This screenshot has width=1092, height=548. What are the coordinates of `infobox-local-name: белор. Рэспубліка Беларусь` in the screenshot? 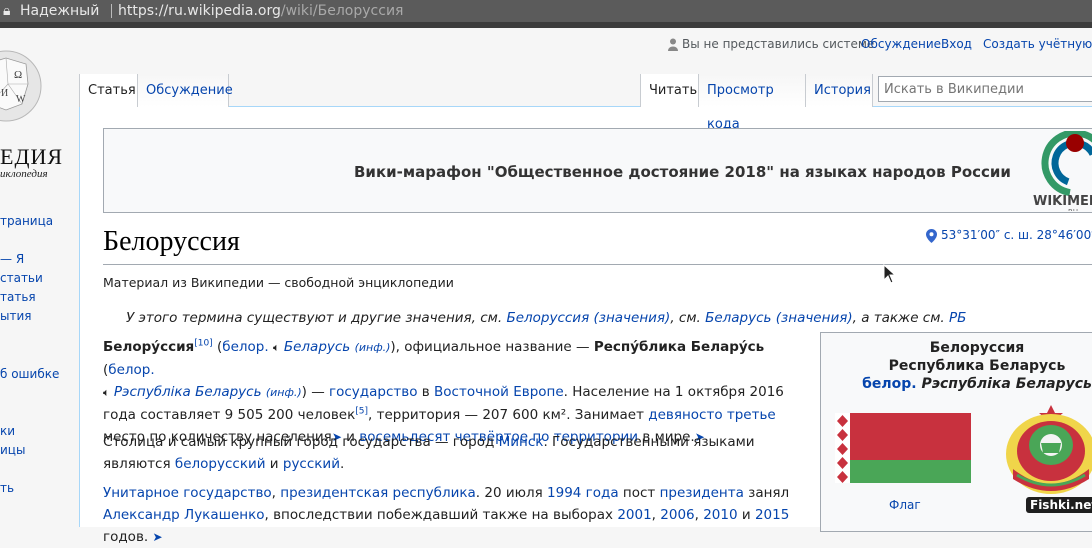 It's located at (956, 384).